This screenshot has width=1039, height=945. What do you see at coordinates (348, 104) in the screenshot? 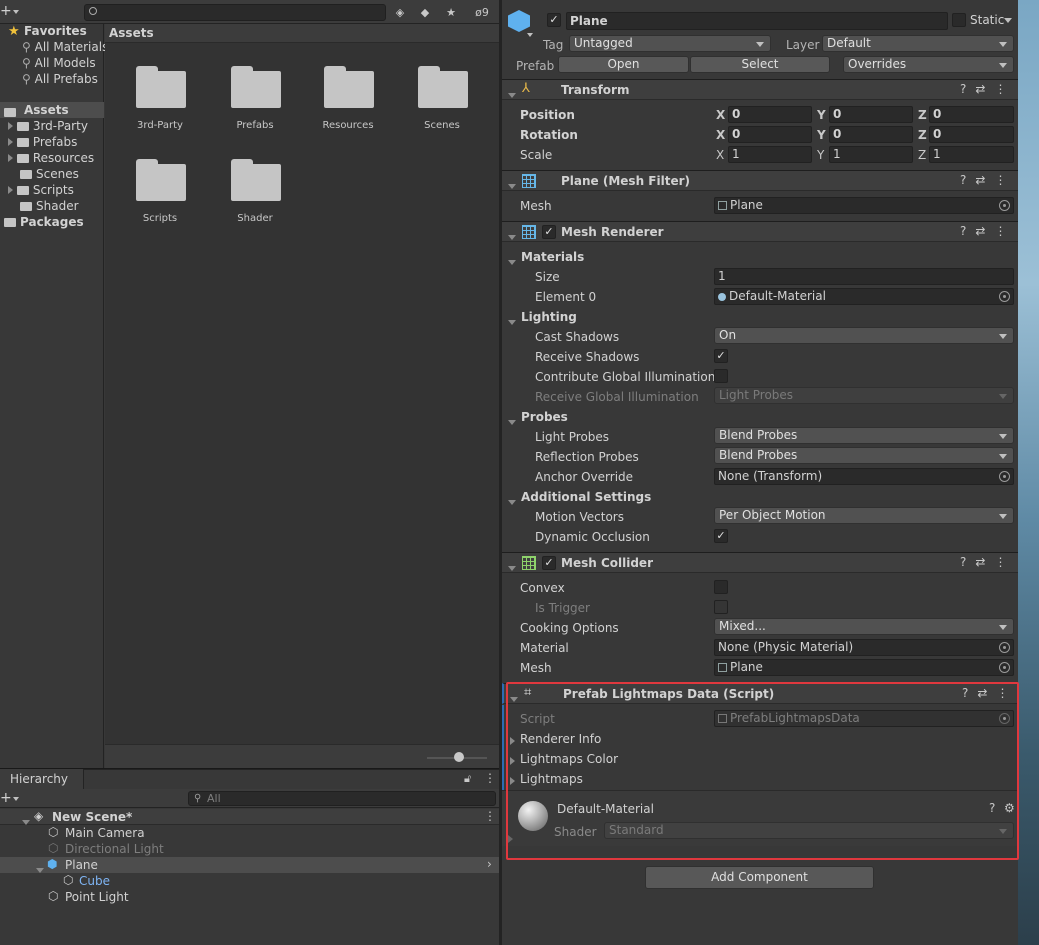
I see `grid-folder: Resources` at bounding box center [348, 104].